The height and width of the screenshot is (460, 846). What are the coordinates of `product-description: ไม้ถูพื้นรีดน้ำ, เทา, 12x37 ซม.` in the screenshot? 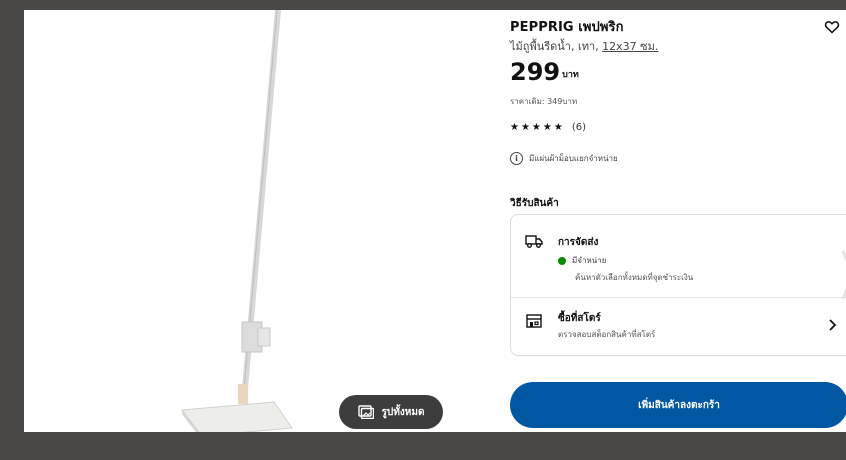 It's located at (584, 46).